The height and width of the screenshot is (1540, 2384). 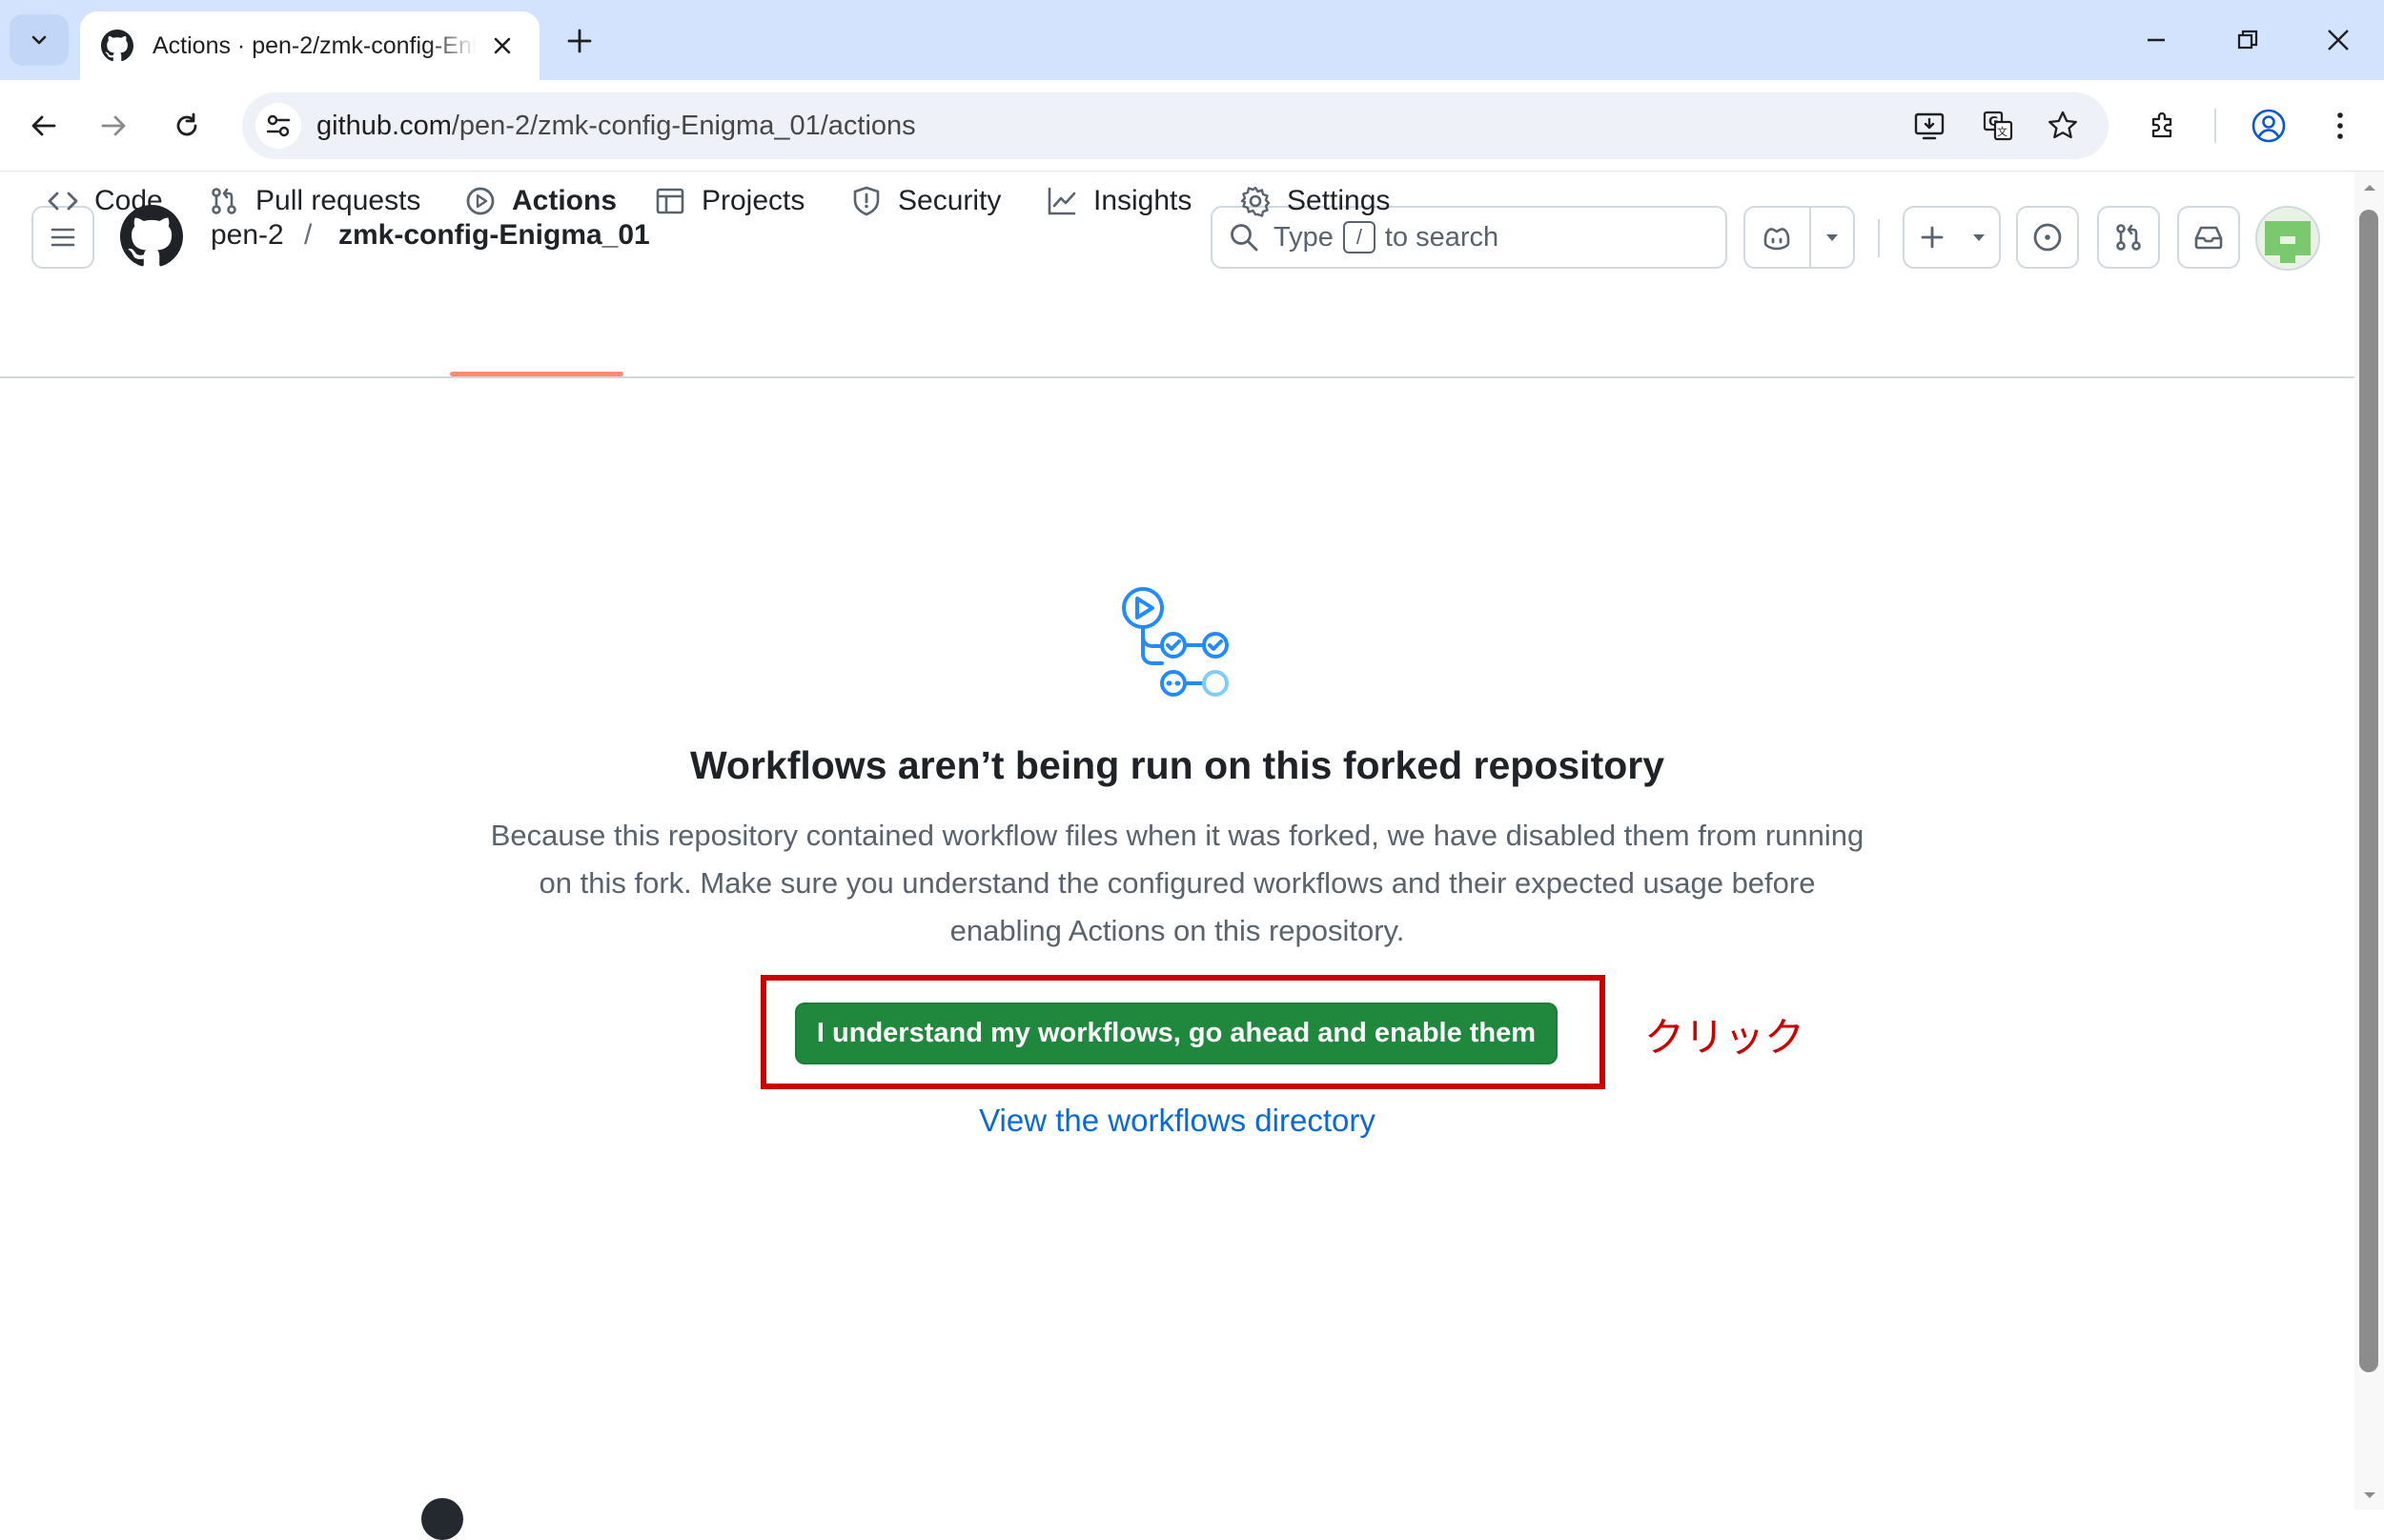 I want to click on profile-button, so click(x=2268, y=125).